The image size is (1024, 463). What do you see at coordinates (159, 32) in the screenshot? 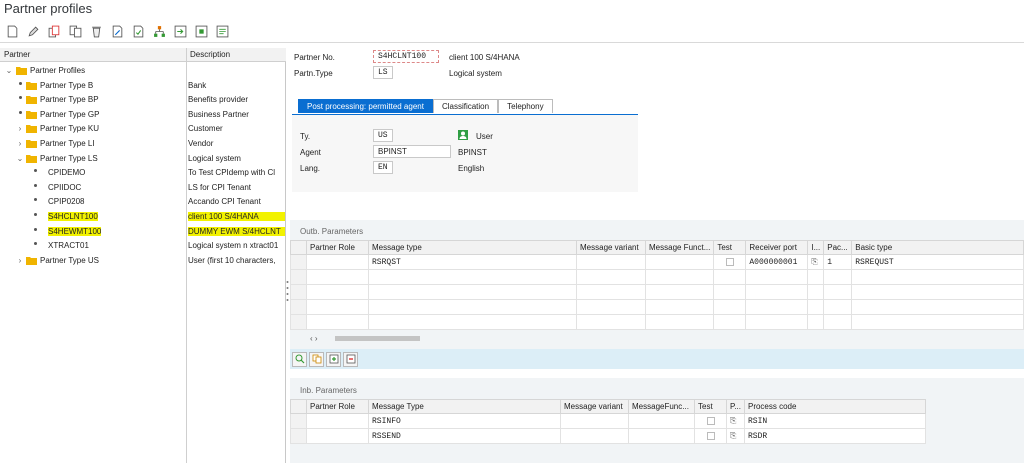
I see `hierarchy-icon` at bounding box center [159, 32].